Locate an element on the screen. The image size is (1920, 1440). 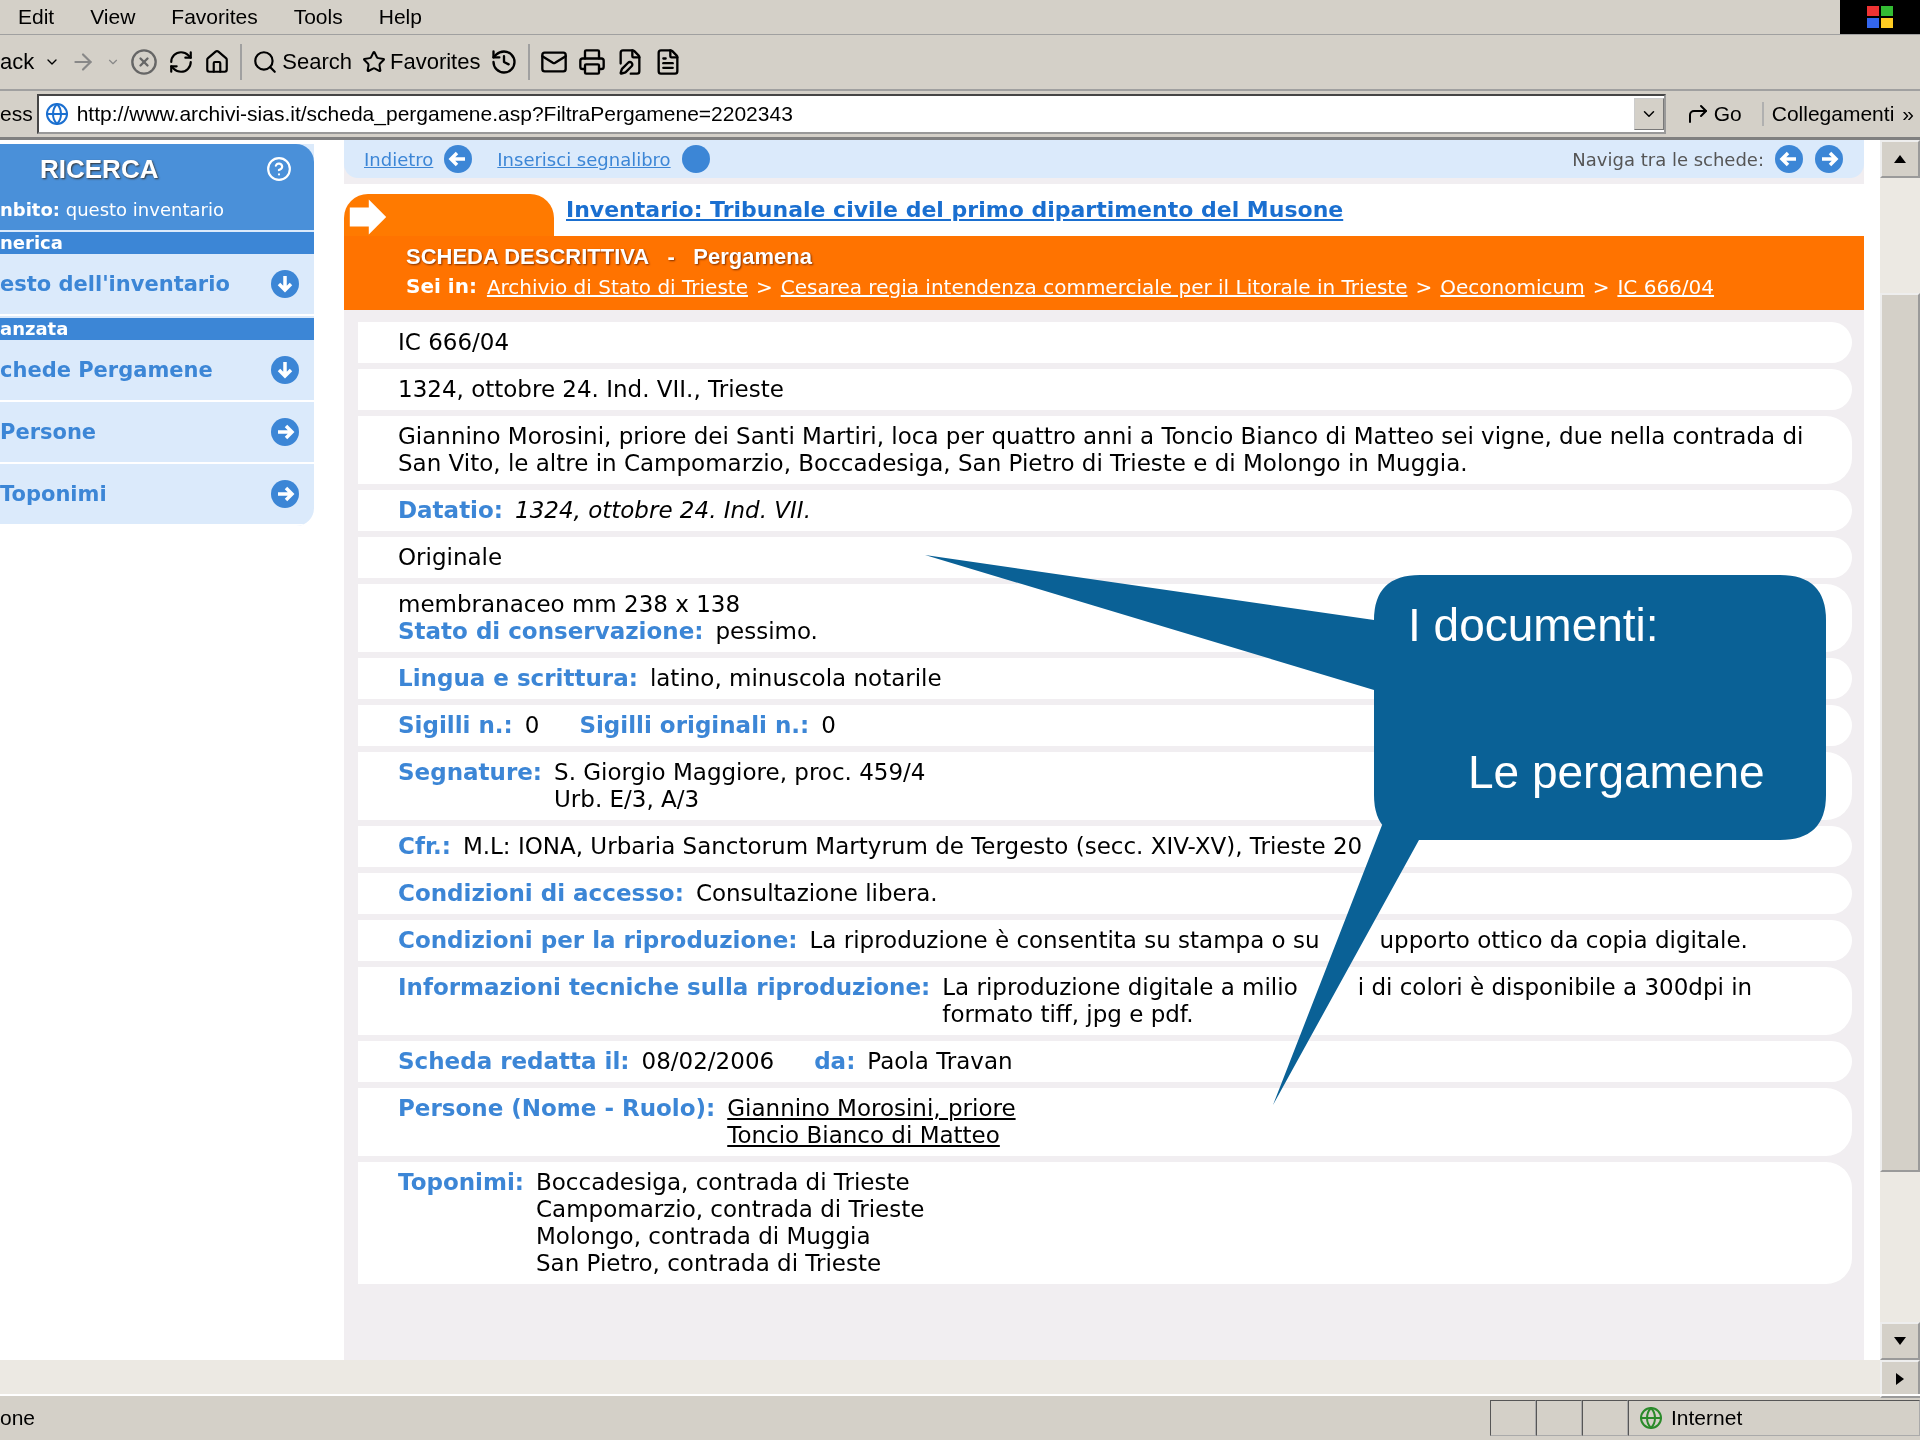
field-label: Sigilli originali n.: is located at coordinates (694, 725).